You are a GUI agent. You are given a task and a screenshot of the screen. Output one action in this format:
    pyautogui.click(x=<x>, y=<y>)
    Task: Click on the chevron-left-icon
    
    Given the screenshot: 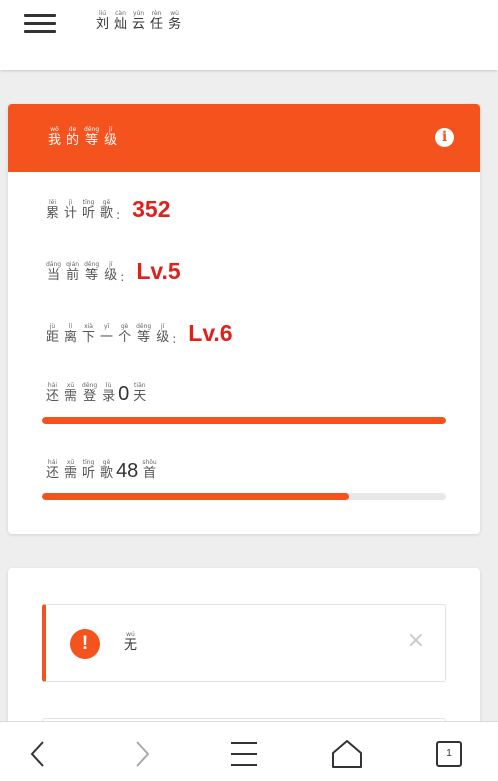 What is the action you would take?
    pyautogui.click(x=37, y=754)
    